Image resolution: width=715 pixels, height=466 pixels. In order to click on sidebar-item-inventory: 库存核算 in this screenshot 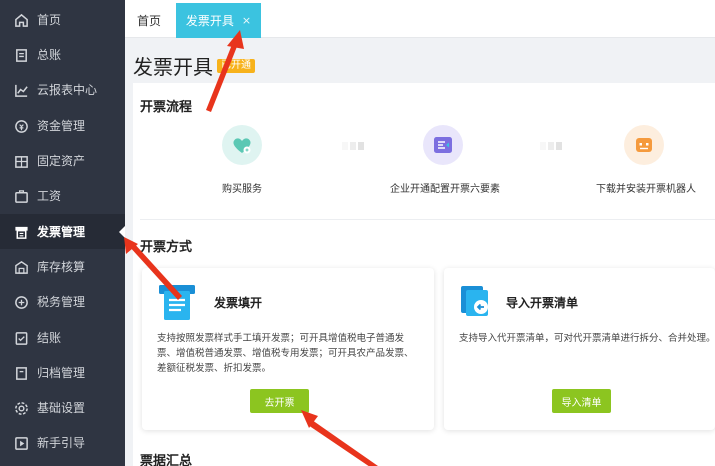, I will do `click(62, 266)`.